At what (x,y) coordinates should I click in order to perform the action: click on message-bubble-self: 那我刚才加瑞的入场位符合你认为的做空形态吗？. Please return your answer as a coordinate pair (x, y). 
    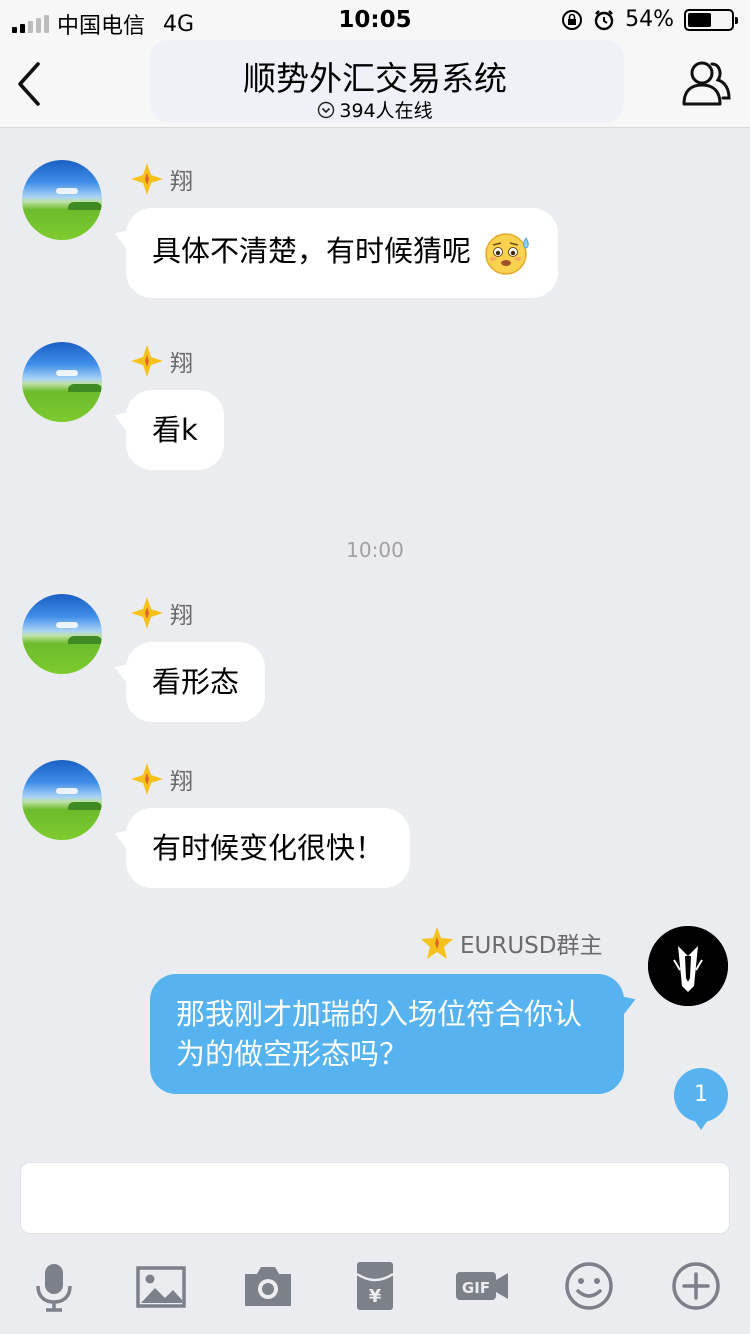
    Looking at the image, I should click on (387, 1034).